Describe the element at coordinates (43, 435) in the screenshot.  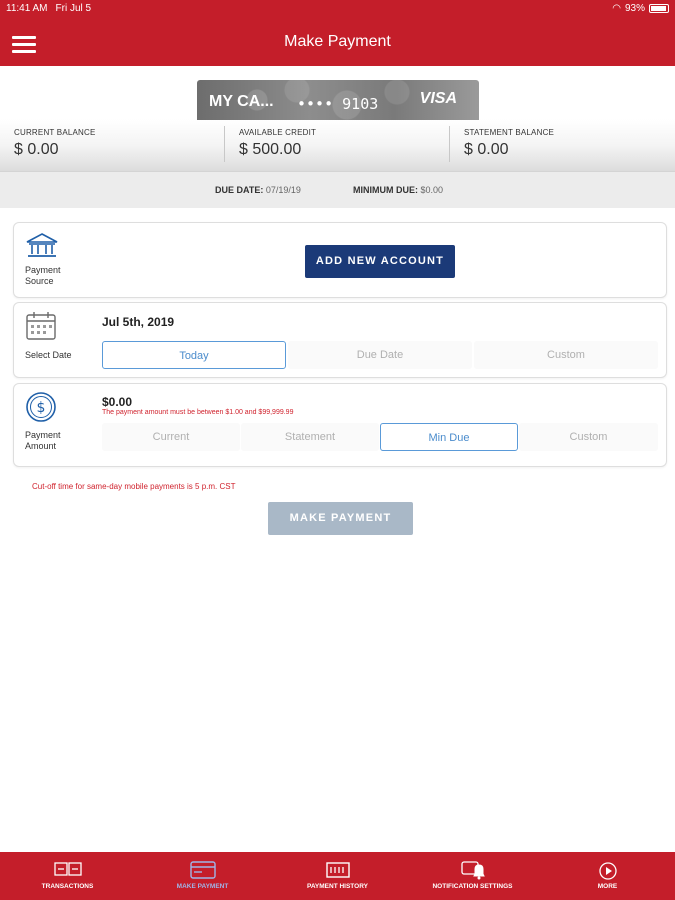
I see `payment-amount-label-line1: Payment` at that location.